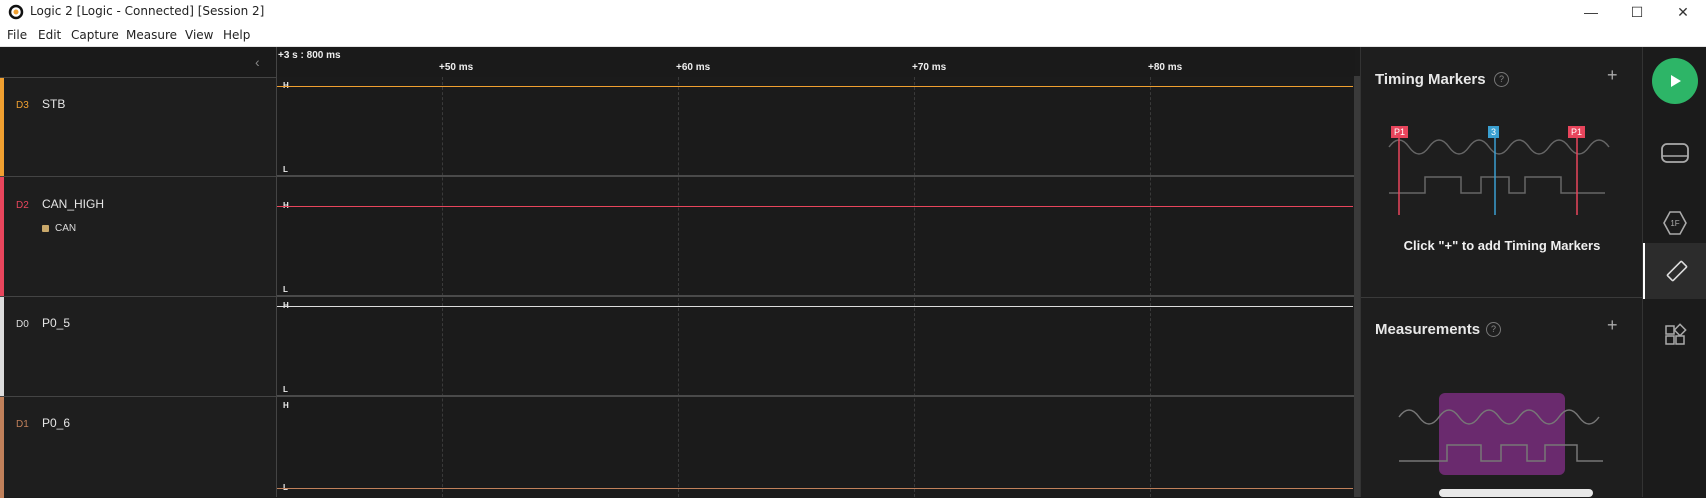  What do you see at coordinates (1637, 12) in the screenshot?
I see `maximize-button: ☐` at bounding box center [1637, 12].